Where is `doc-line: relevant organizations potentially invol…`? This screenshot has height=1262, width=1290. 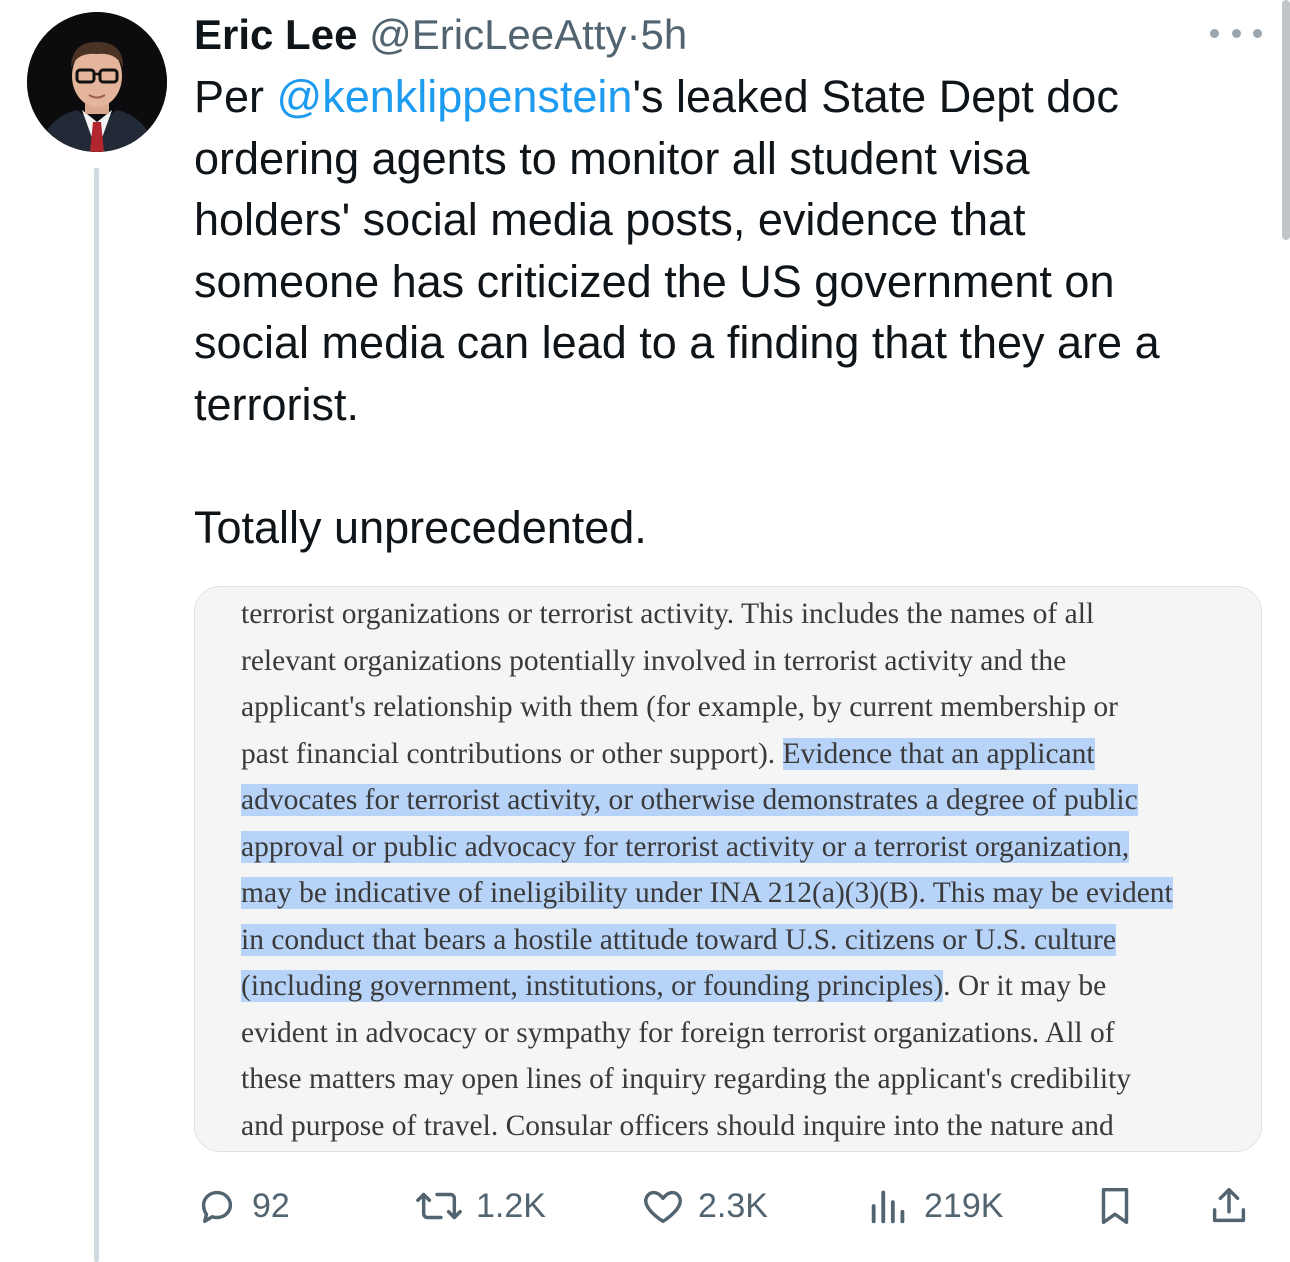 doc-line: relevant organizations potentially invol… is located at coordinates (654, 660).